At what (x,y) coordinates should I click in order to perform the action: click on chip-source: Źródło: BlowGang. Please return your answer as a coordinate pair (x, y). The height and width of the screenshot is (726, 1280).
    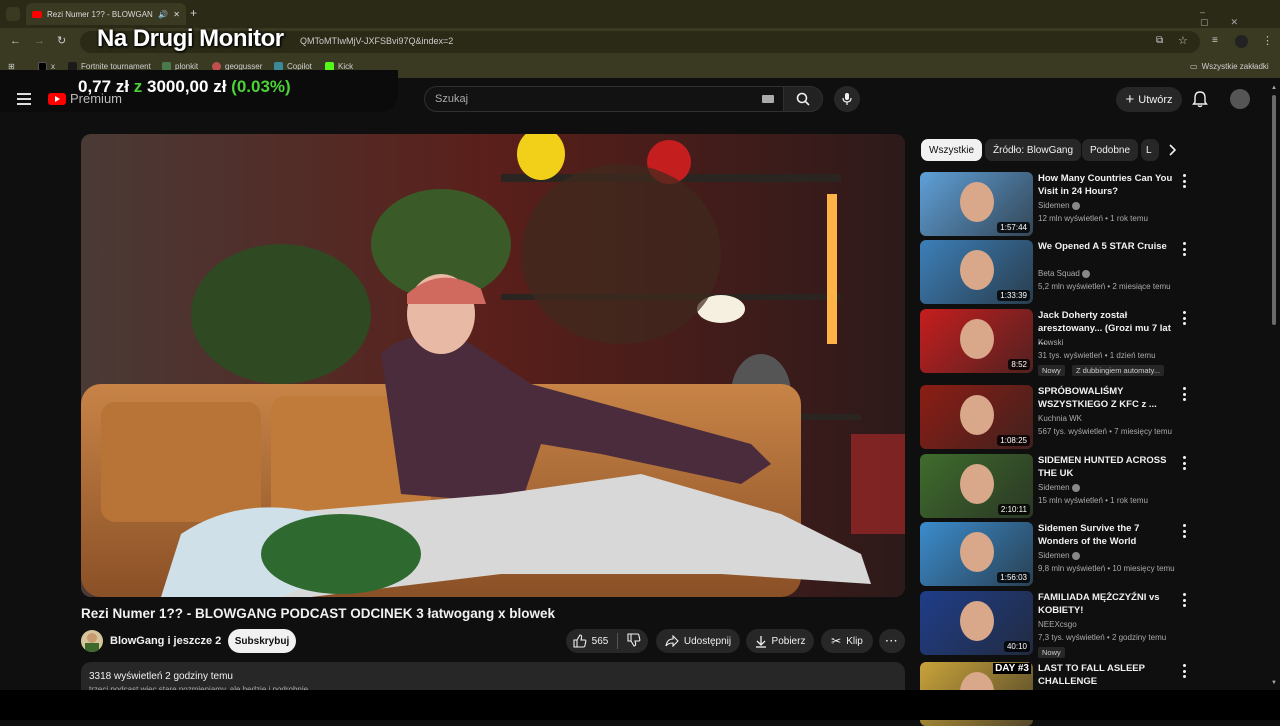
    Looking at the image, I should click on (1033, 150).